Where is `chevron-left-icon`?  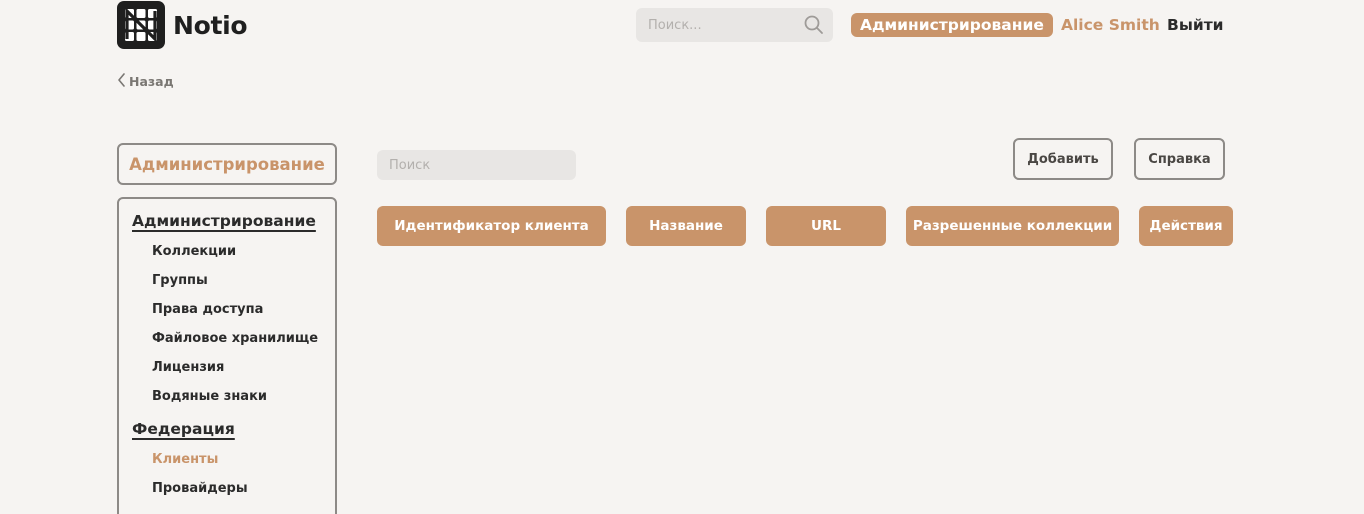
chevron-left-icon is located at coordinates (121, 81).